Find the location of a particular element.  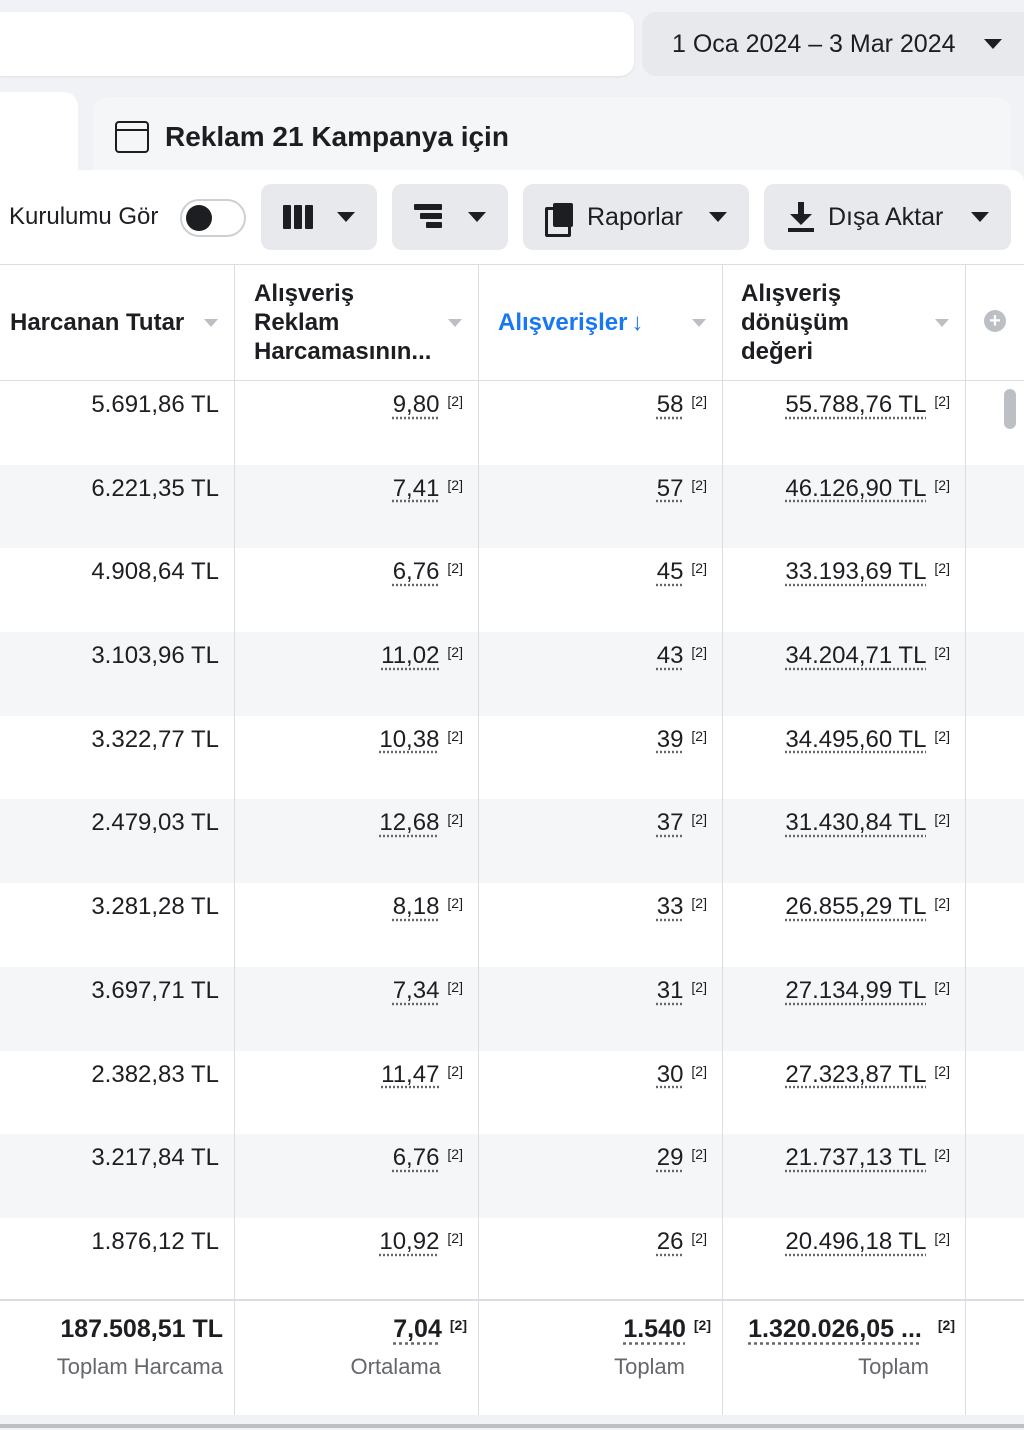

cell-cost-per-purchase: 9,80 [2] is located at coordinates (428, 405).